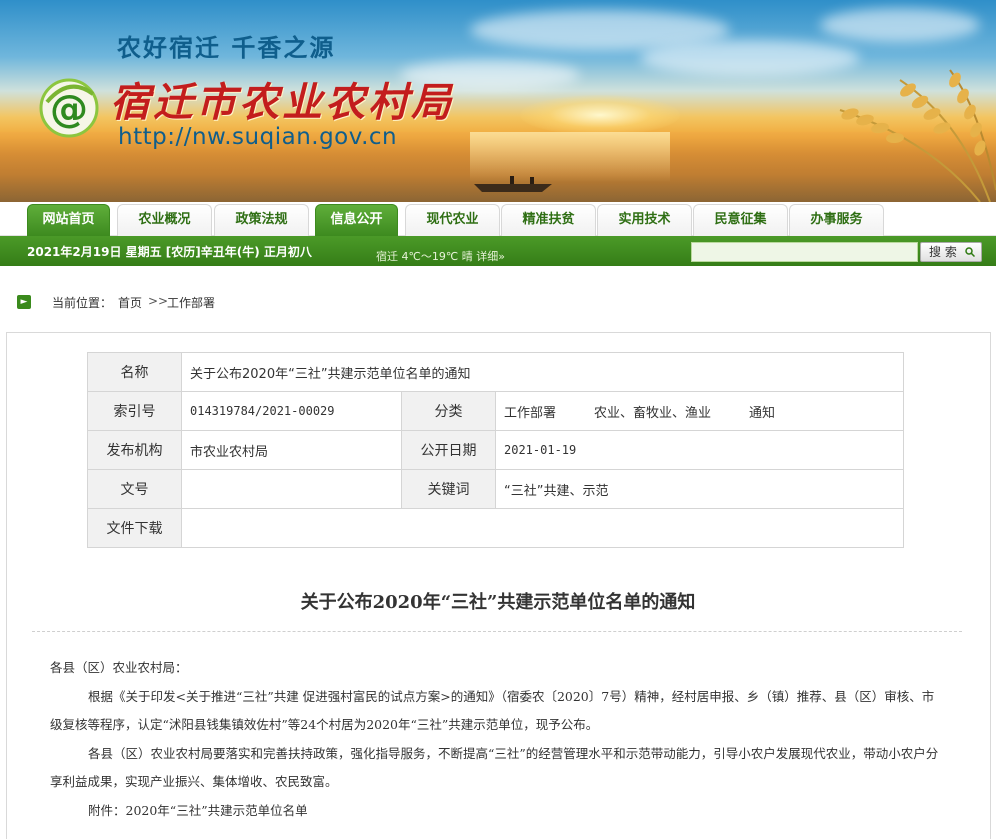  What do you see at coordinates (917, 135) in the screenshot?
I see `rice-ears-decoration` at bounding box center [917, 135].